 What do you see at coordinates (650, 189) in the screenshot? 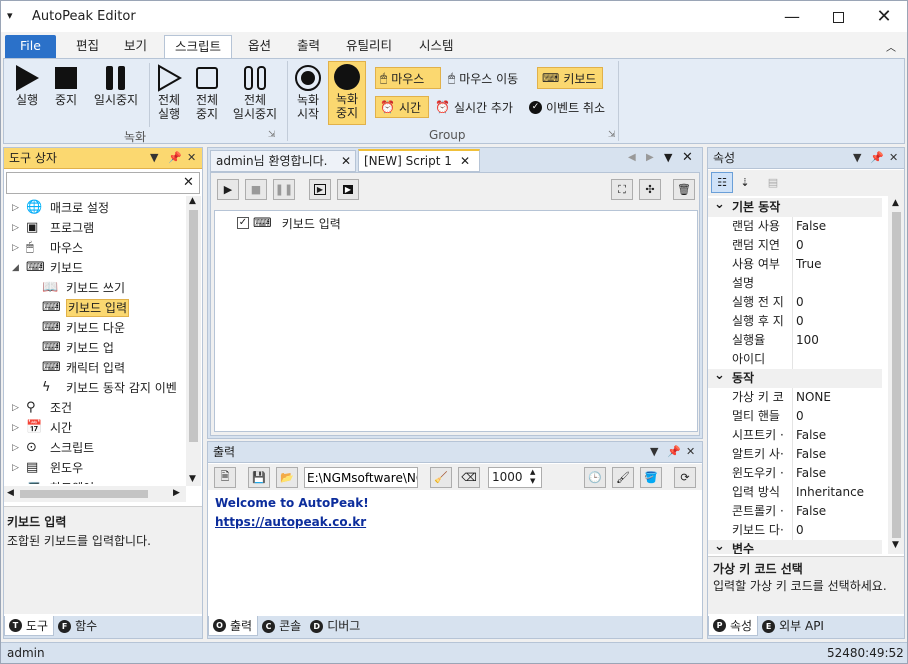
I see `collapse-all-button: ✣` at bounding box center [650, 189].